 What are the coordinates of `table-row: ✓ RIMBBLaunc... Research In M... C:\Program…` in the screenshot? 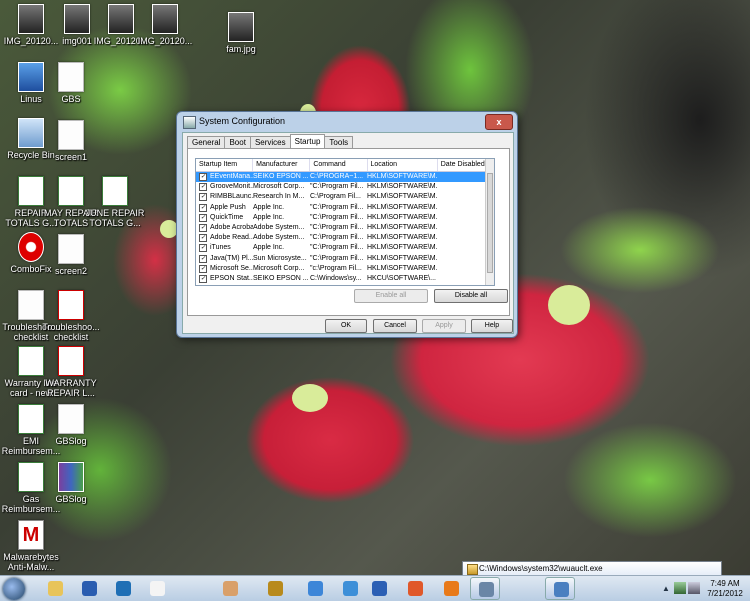 It's located at (345, 197).